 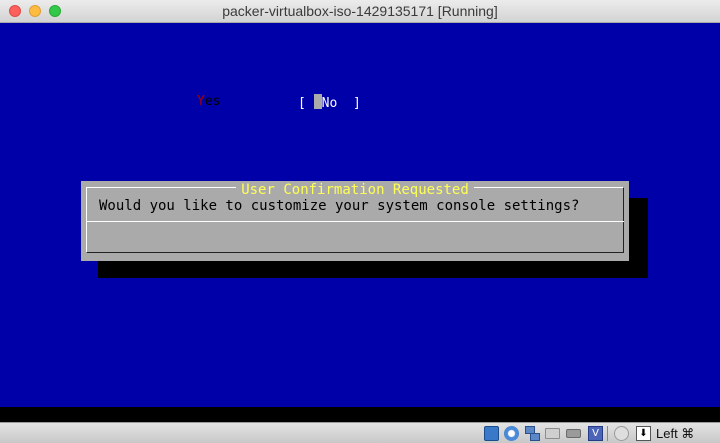 What do you see at coordinates (511, 433) in the screenshot?
I see `optical-disk-icon` at bounding box center [511, 433].